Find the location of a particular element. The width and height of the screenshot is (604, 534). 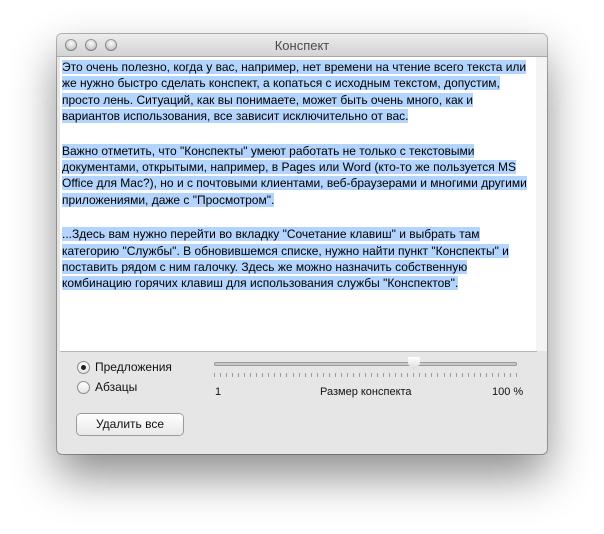

window-title: Конспект is located at coordinates (302, 45).